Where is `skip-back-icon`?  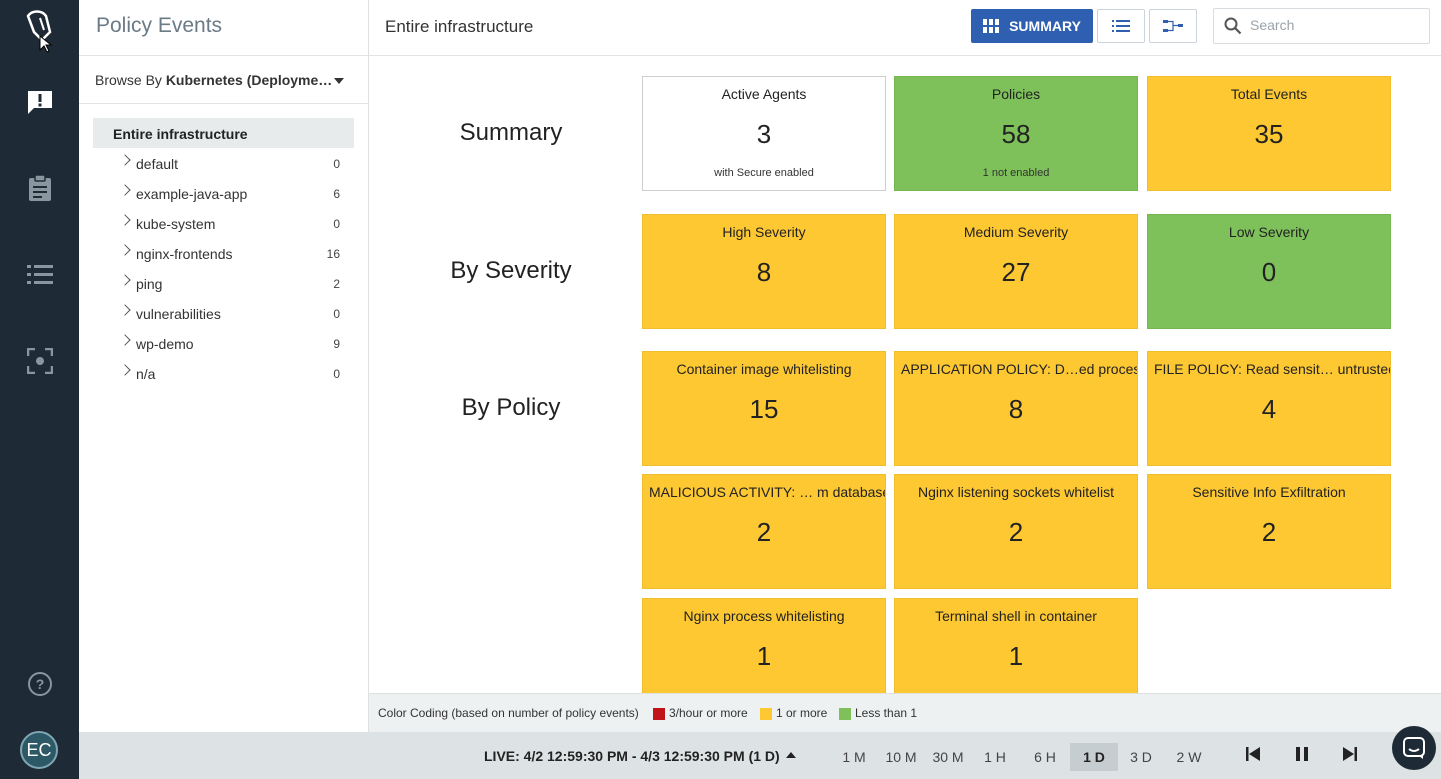 skip-back-icon is located at coordinates (1253, 754).